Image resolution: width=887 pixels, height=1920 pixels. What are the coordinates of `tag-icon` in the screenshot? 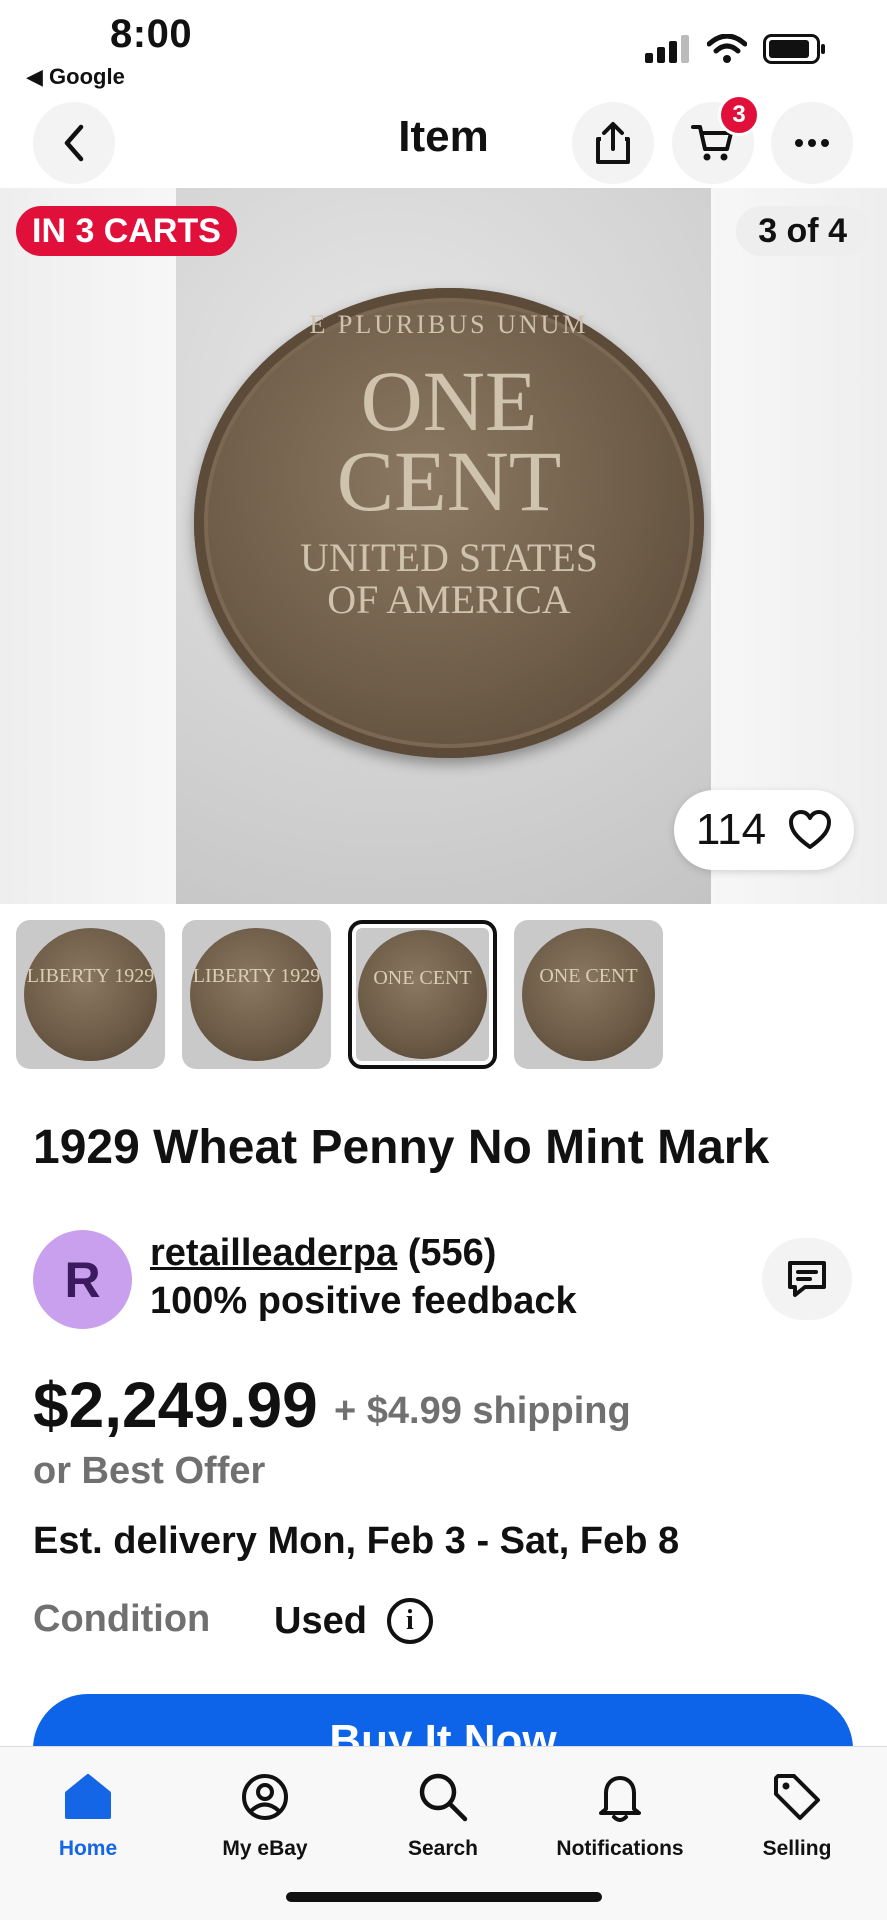 It's located at (797, 1797).